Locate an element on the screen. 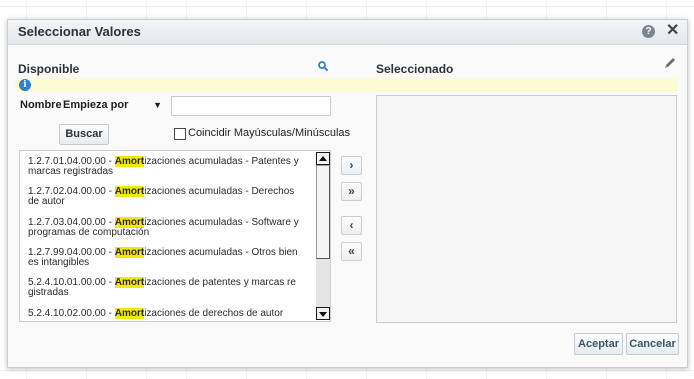 The height and width of the screenshot is (379, 694). match-case-label: Coincidir Mayúsculas/Minúsculas is located at coordinates (269, 133).